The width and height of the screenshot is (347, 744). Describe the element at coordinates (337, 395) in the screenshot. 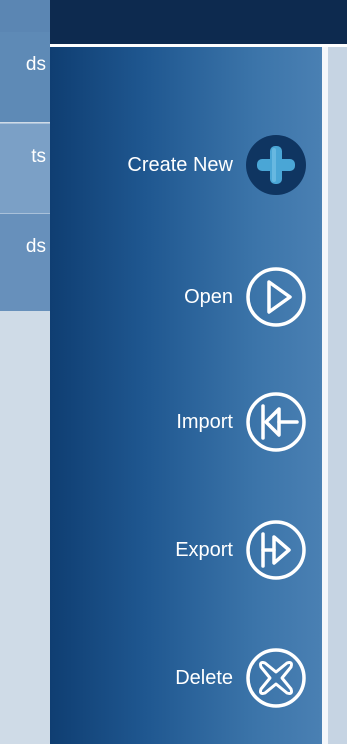

I see `right-content-strip` at that location.